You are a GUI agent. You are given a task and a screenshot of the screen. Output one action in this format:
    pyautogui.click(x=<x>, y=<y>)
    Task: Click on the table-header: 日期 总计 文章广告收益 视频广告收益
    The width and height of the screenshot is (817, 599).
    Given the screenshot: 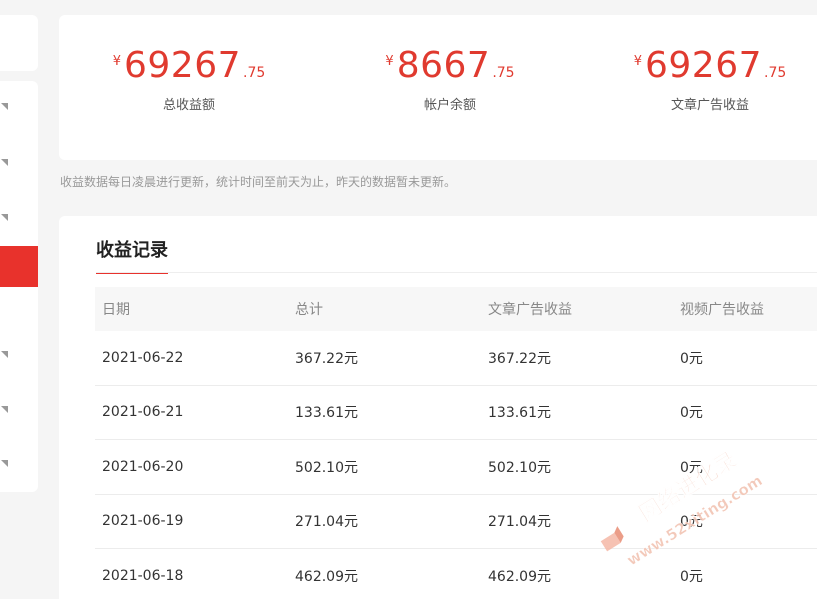 What is the action you would take?
    pyautogui.click(x=456, y=309)
    